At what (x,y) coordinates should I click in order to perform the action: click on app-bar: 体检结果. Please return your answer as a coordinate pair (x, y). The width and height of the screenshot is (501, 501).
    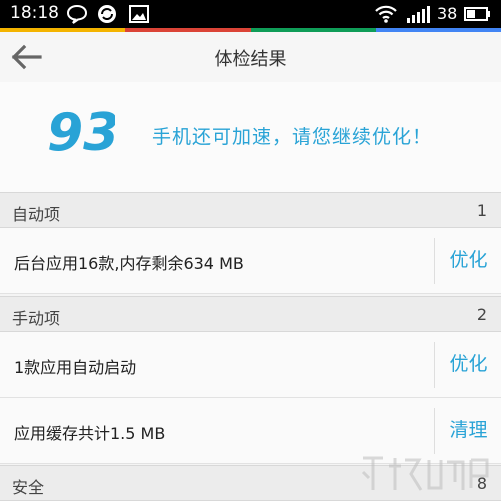
    Looking at the image, I should click on (250, 57).